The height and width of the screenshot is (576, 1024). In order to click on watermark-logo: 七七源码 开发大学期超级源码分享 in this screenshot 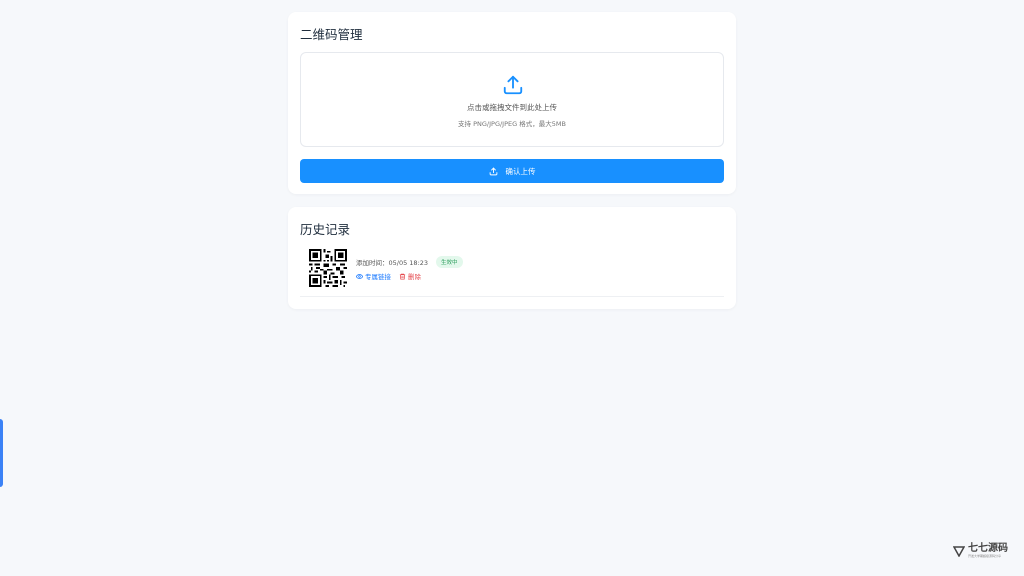, I will do `click(980, 551)`.